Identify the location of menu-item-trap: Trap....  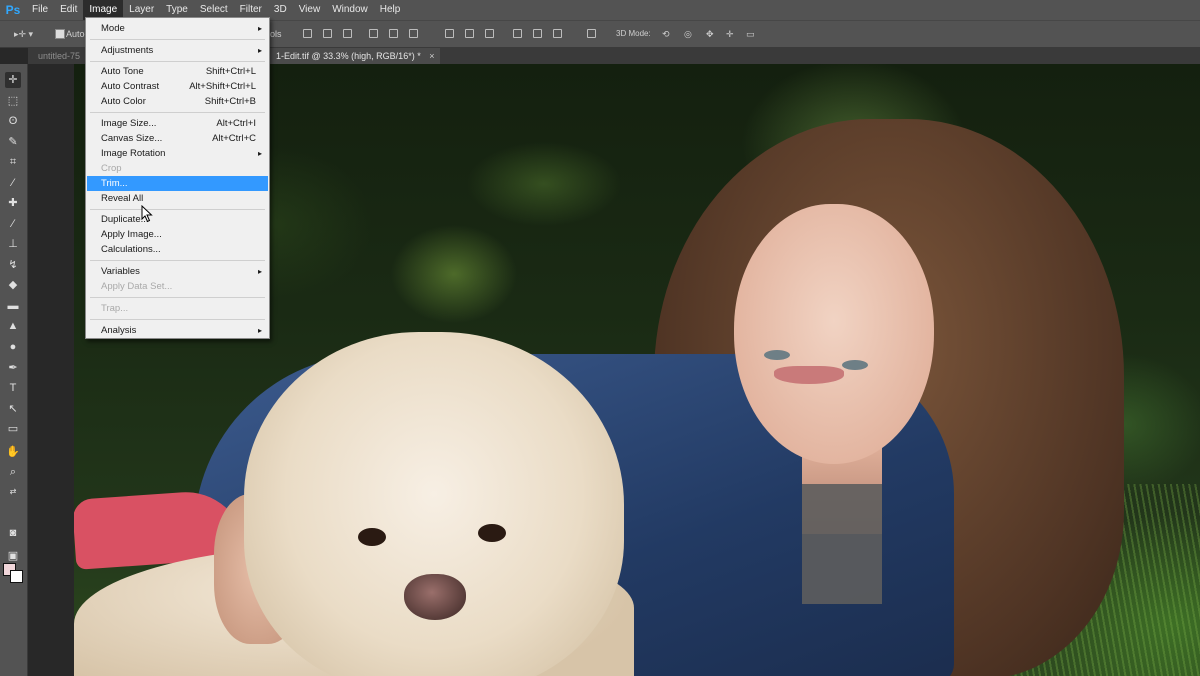
(177, 308).